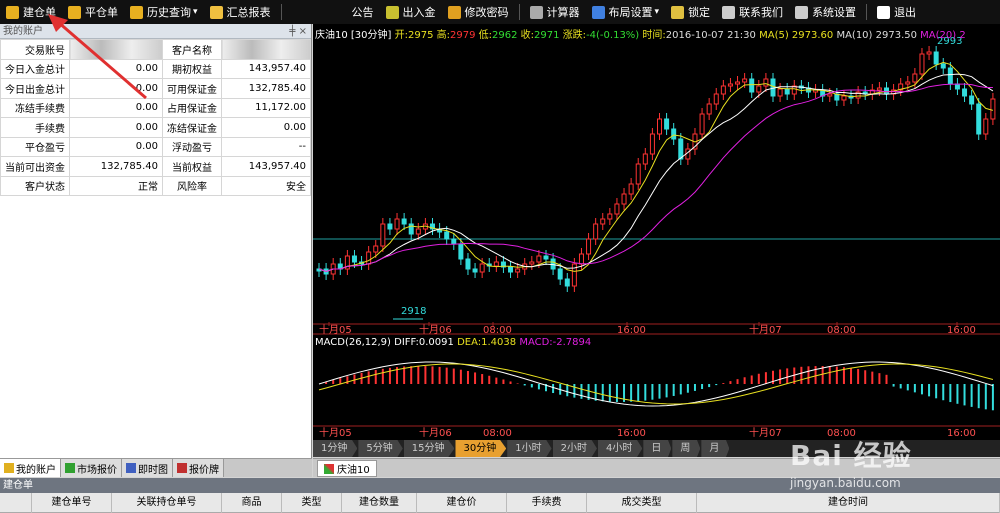 The height and width of the screenshot is (513, 1000). What do you see at coordinates (335, 448) in the screenshot?
I see `period-tab: 1分钟` at bounding box center [335, 448].